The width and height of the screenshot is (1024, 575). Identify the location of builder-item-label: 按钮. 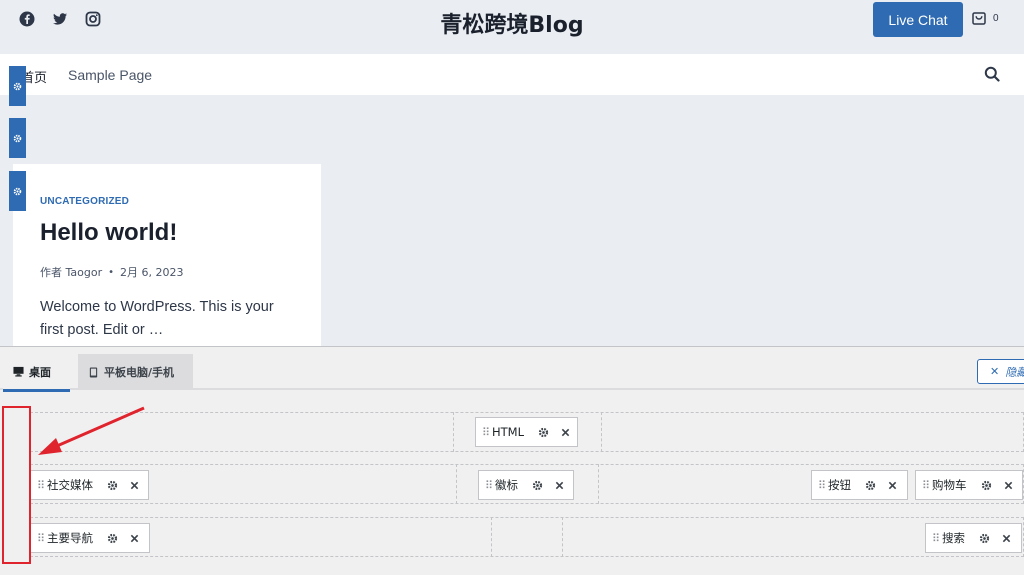
(839, 485).